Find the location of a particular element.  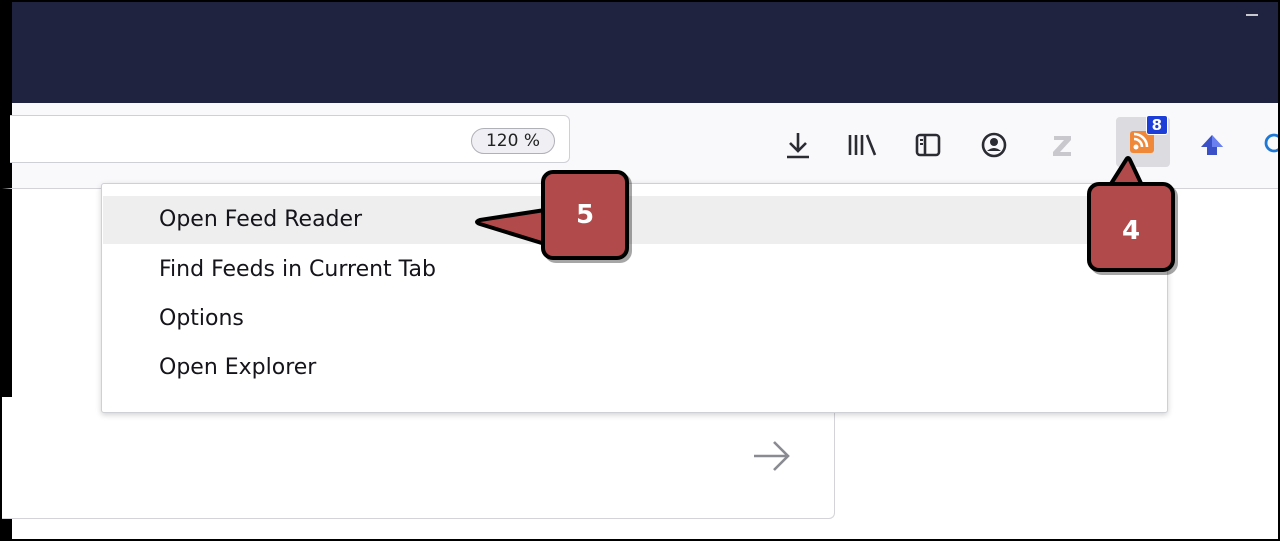

zoom-reset-button: 120 % is located at coordinates (512, 141).